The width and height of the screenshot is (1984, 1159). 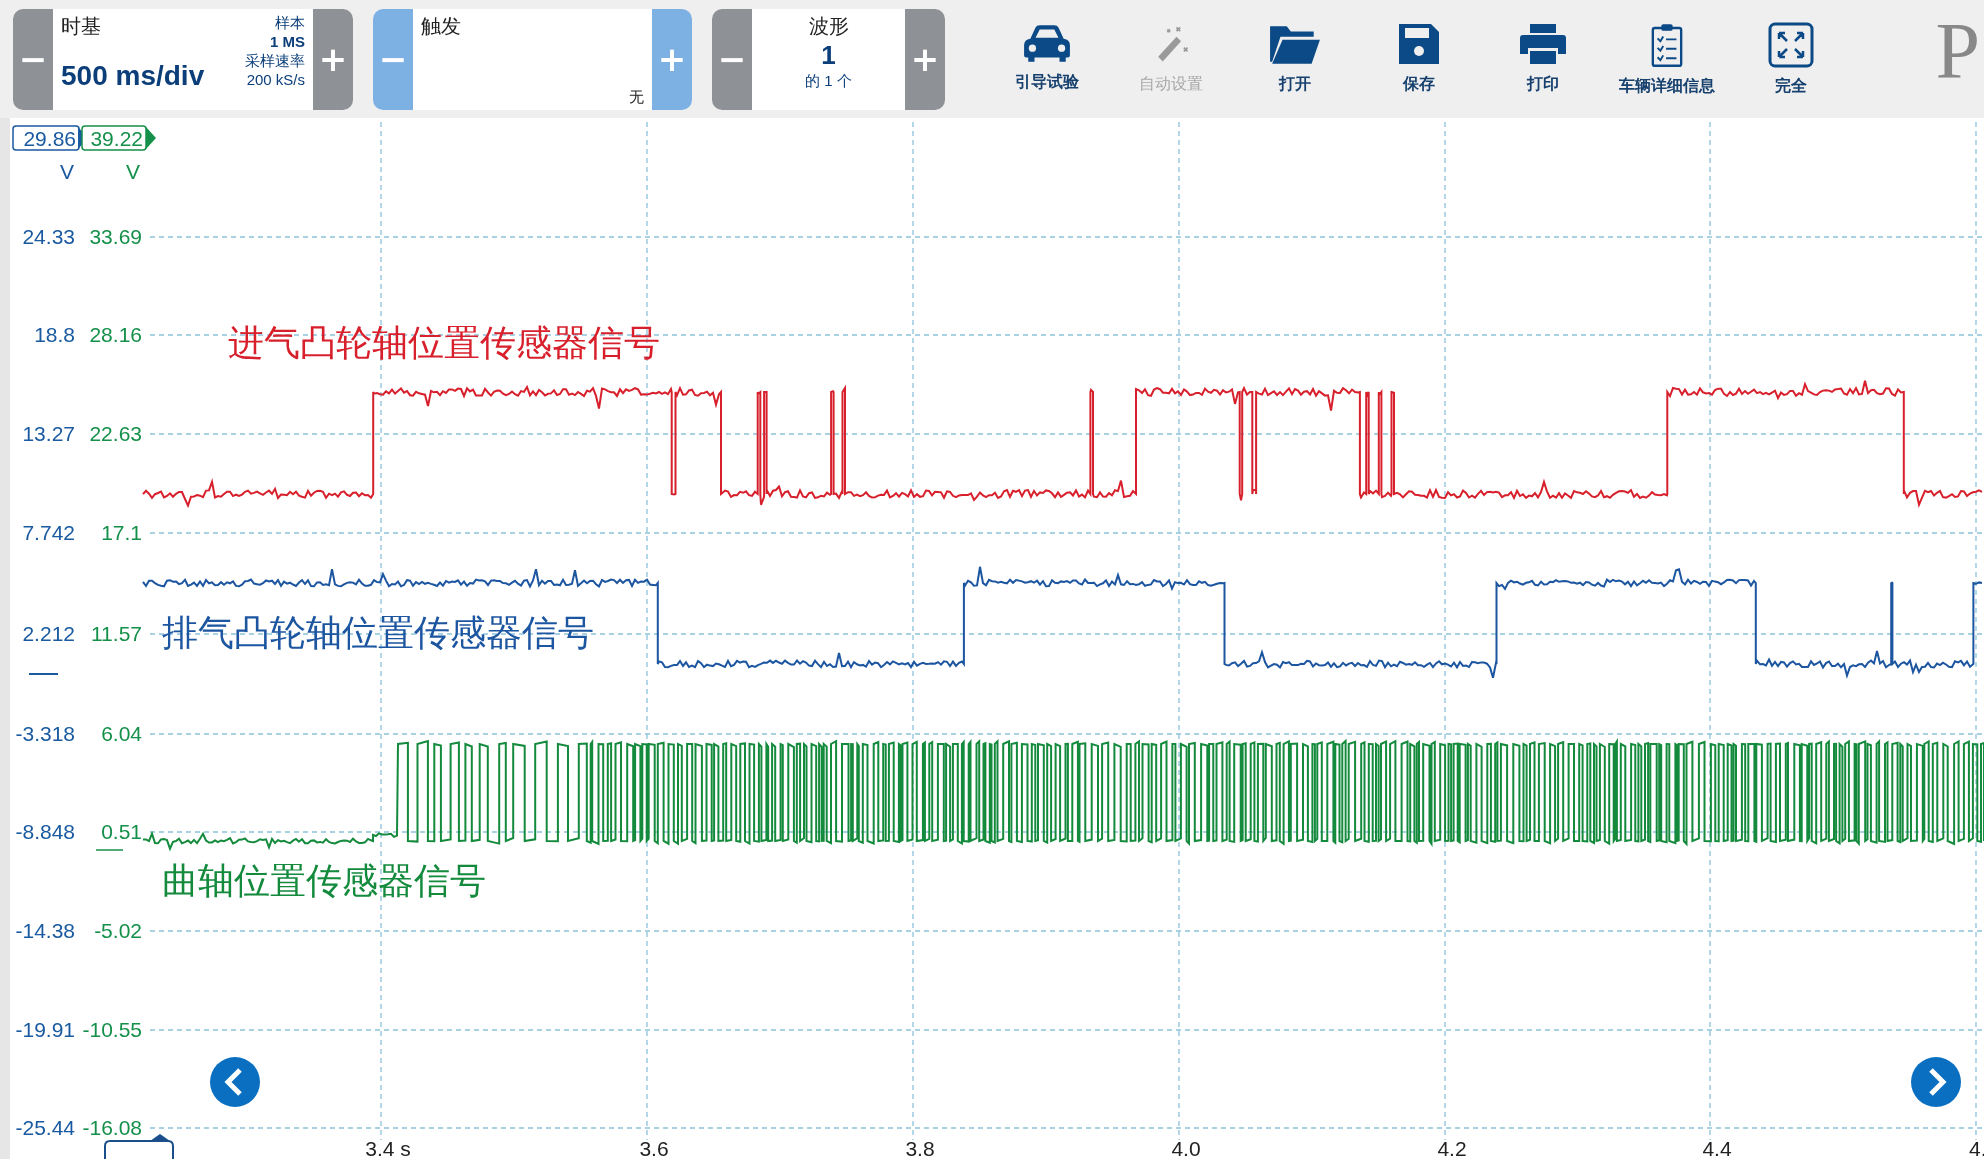 I want to click on axis-tick-label: 13.27, so click(x=48, y=433).